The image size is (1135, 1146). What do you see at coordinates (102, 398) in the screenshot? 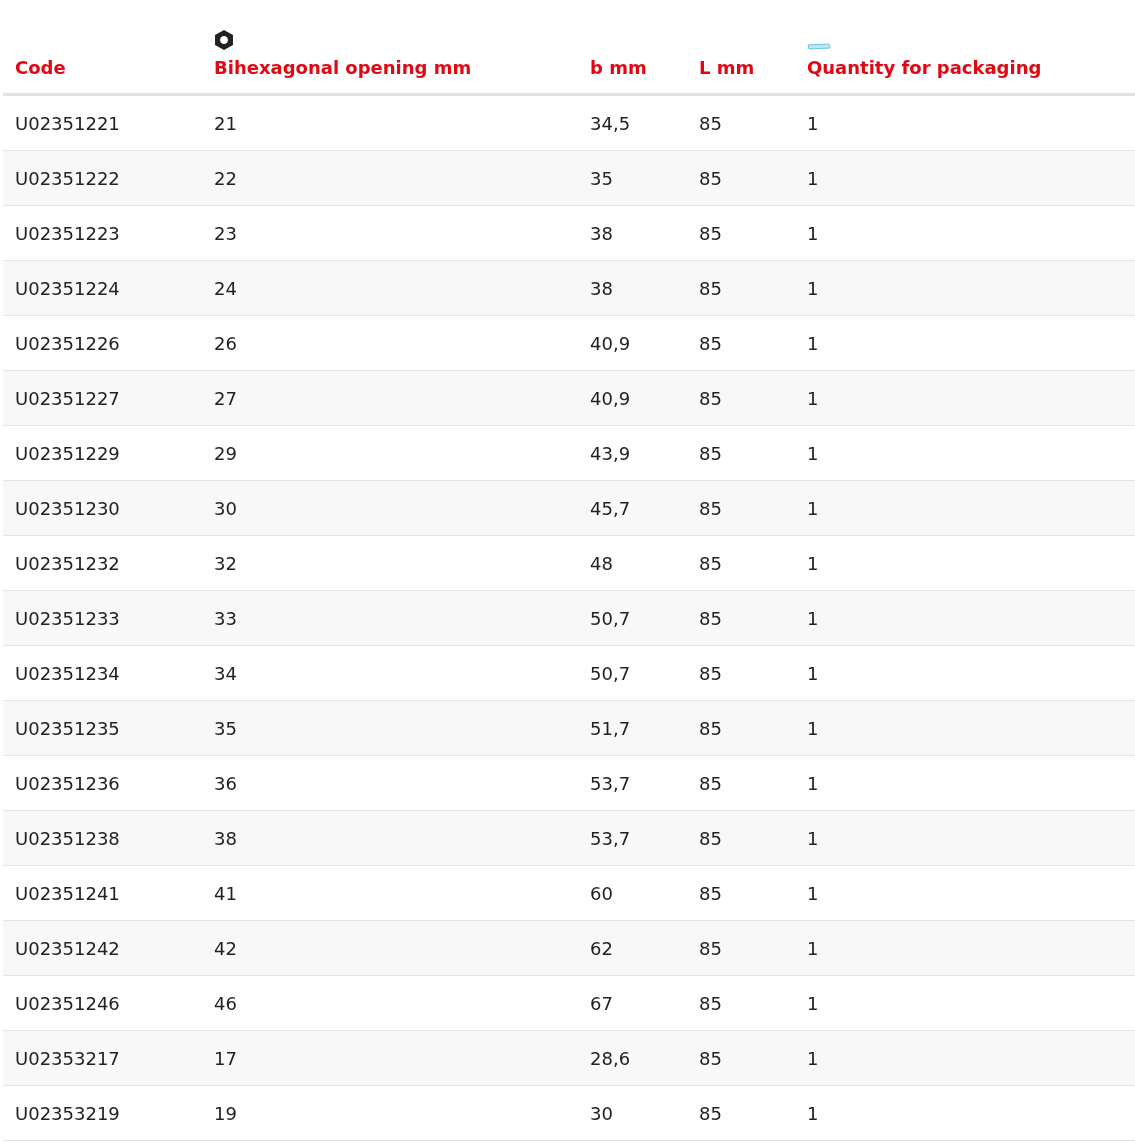
I see `table-cell: U02351227` at bounding box center [102, 398].